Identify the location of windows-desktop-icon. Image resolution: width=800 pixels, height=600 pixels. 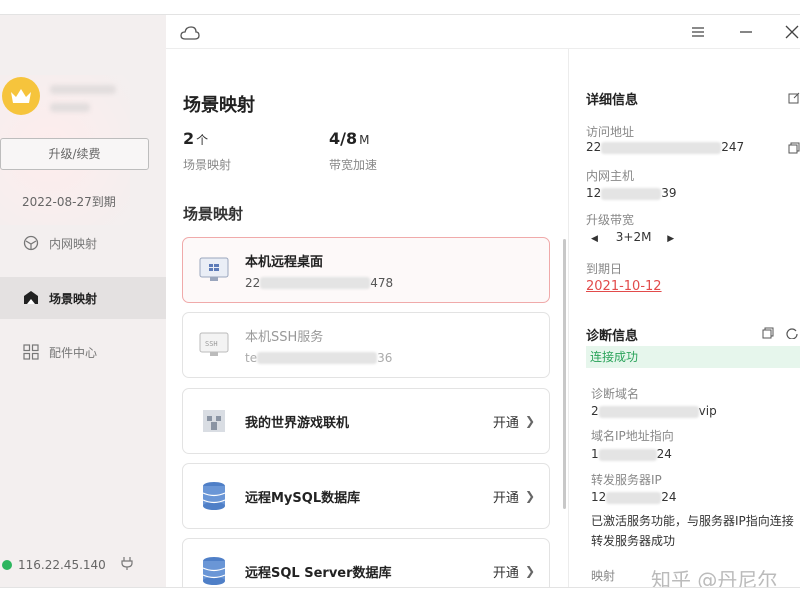
(214, 270).